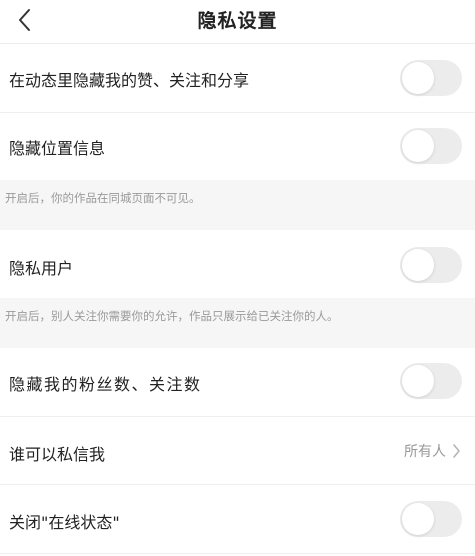  I want to click on setting-row-who-can-message: 谁可以私信我 所有人, so click(237, 450).